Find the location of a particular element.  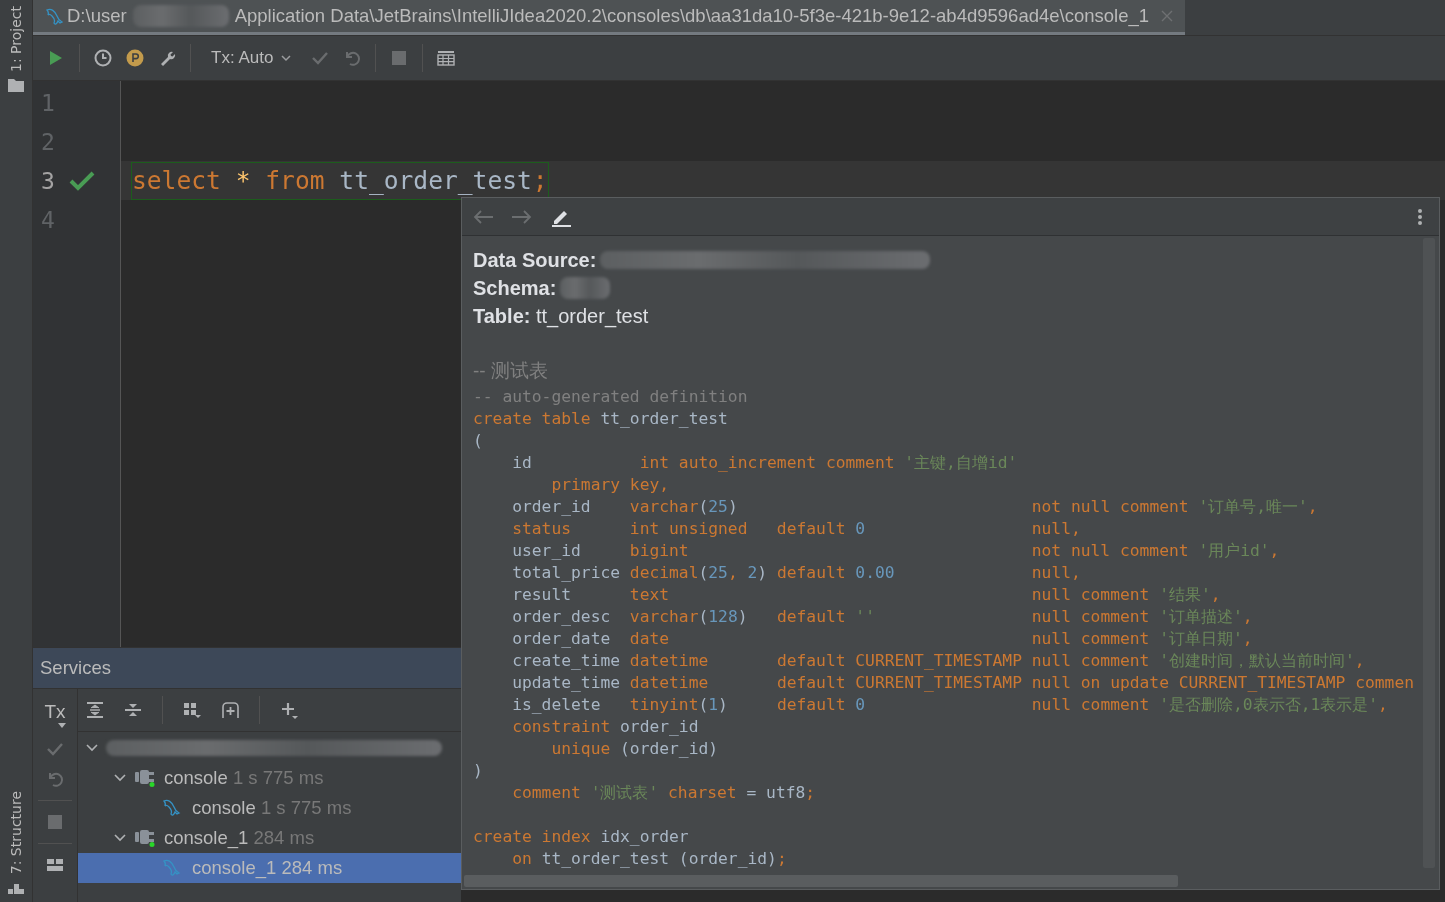

redacted-mark is located at coordinates (585, 288).